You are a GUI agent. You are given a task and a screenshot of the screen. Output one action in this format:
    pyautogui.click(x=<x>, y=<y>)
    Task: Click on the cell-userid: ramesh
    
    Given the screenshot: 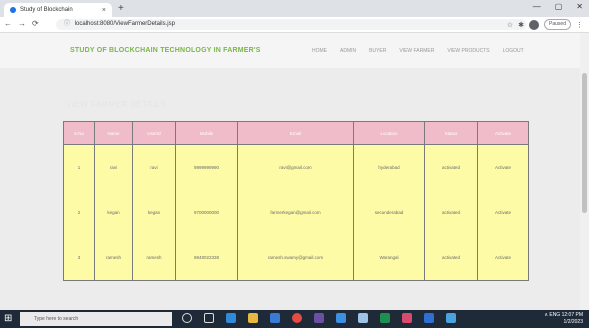 What is the action you would take?
    pyautogui.click(x=154, y=258)
    